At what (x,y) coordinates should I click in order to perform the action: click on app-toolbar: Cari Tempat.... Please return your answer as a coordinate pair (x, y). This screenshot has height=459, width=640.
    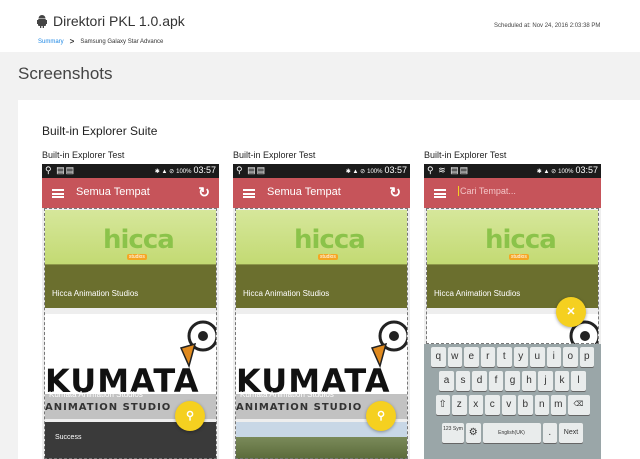
    Looking at the image, I should click on (512, 193).